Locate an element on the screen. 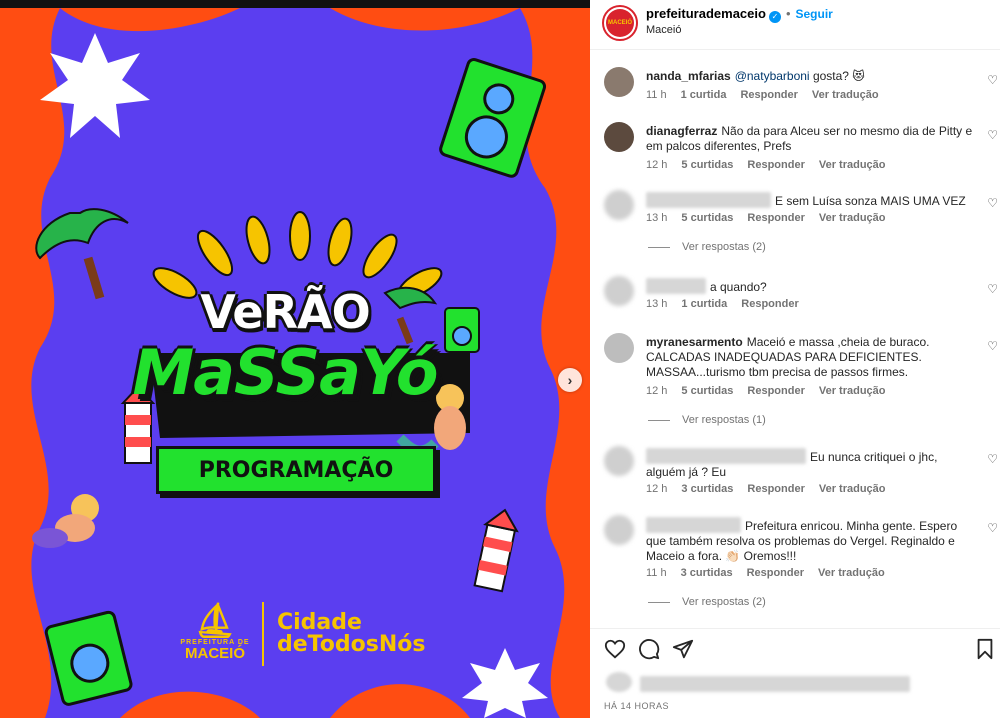 This screenshot has width=1000, height=718. account-avatar: MACEIÓ is located at coordinates (620, 23).